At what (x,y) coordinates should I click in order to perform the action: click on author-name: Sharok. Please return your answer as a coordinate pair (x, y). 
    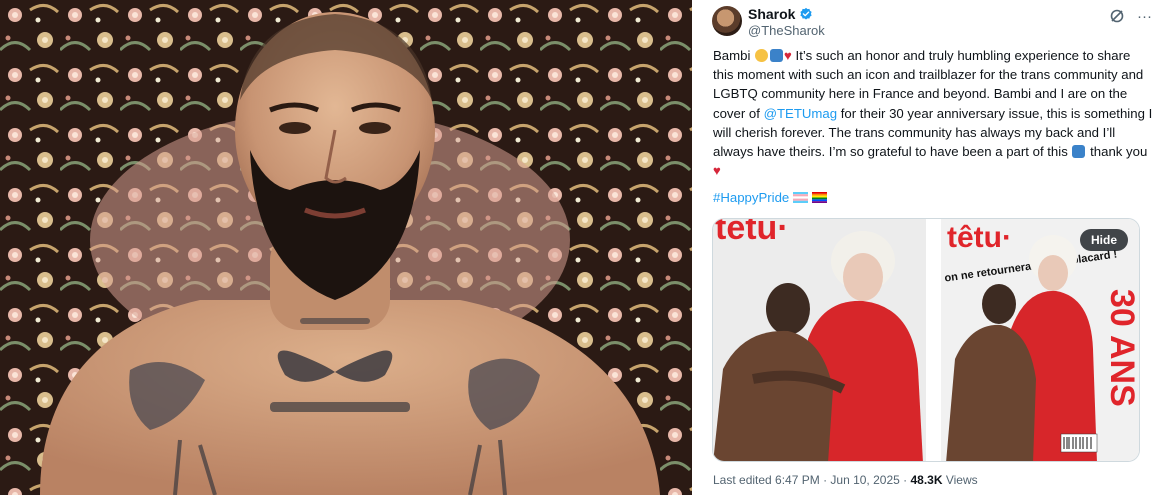
    Looking at the image, I should click on (771, 14).